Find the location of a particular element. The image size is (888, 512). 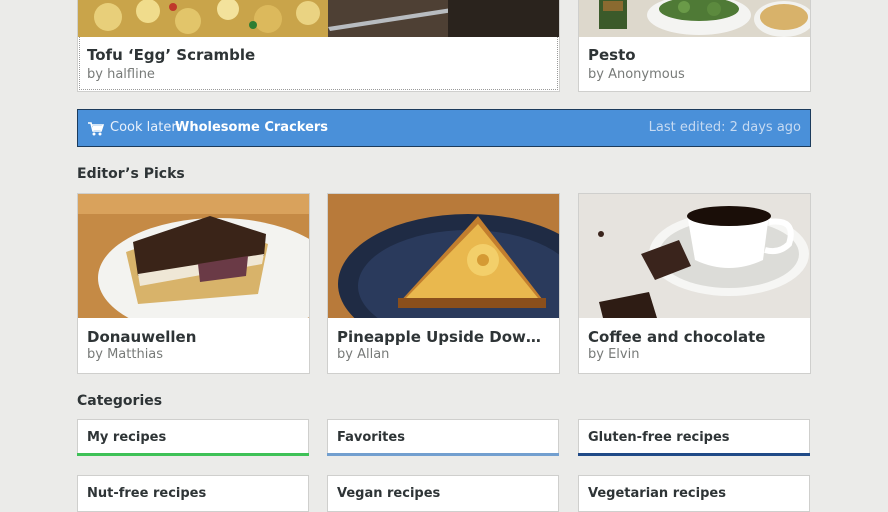

category-label: Nut-free recipes is located at coordinates (147, 493).